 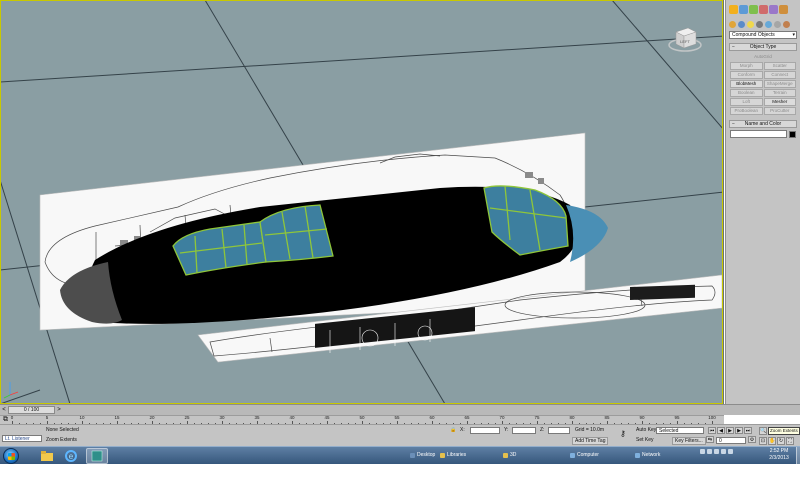 What do you see at coordinates (559, 430) in the screenshot?
I see `z-coordinate-field` at bounding box center [559, 430].